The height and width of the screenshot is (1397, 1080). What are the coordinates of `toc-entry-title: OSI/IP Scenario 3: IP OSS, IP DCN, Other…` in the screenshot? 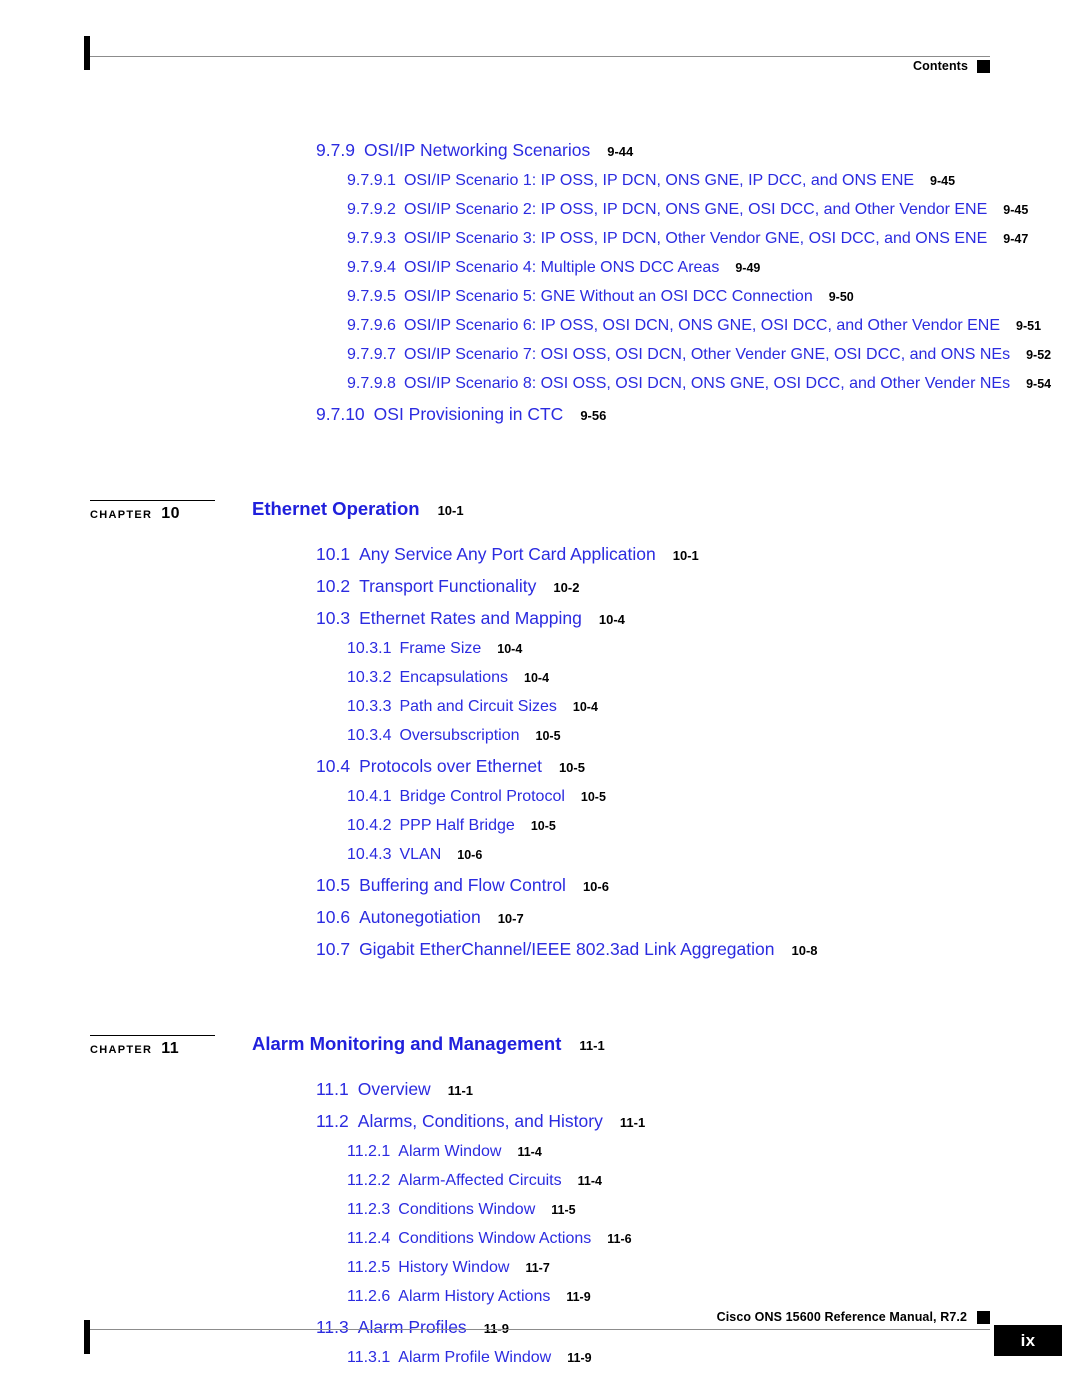 It's located at (695, 238).